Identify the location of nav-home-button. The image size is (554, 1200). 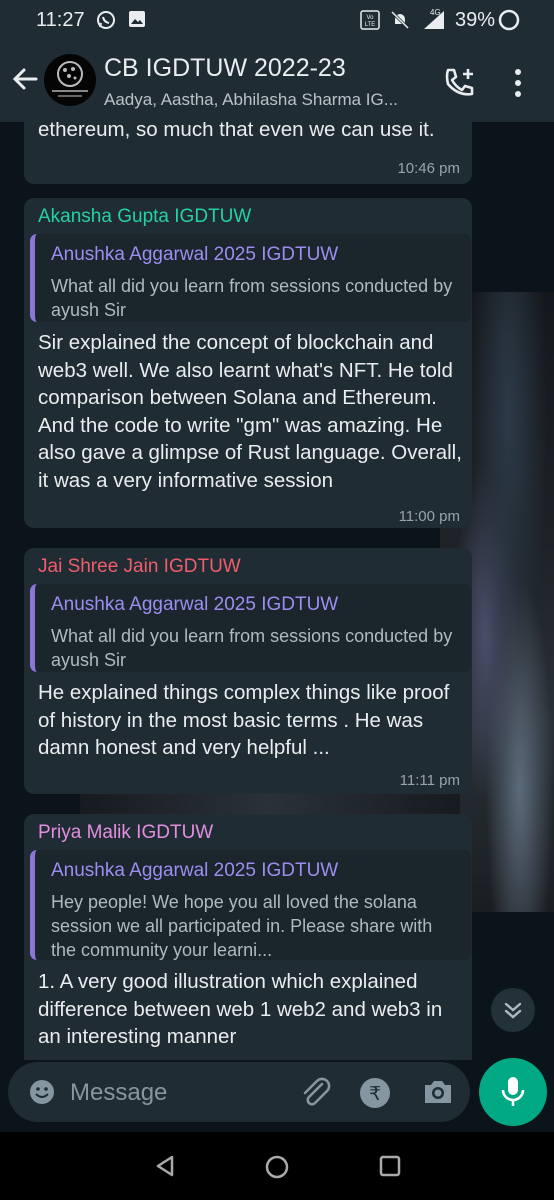
(277, 1169).